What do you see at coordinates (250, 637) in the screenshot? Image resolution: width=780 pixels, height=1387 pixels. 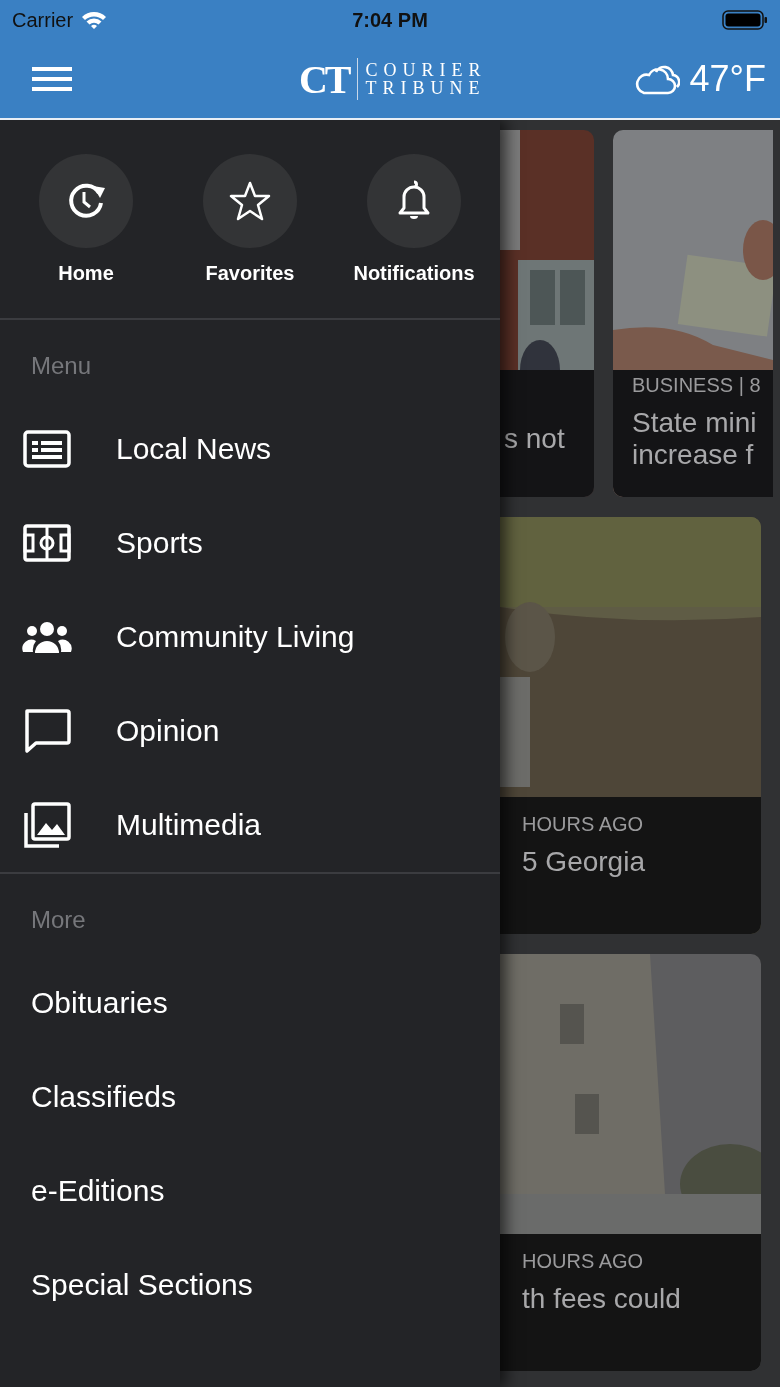 I see `menu-item: Community Living` at bounding box center [250, 637].